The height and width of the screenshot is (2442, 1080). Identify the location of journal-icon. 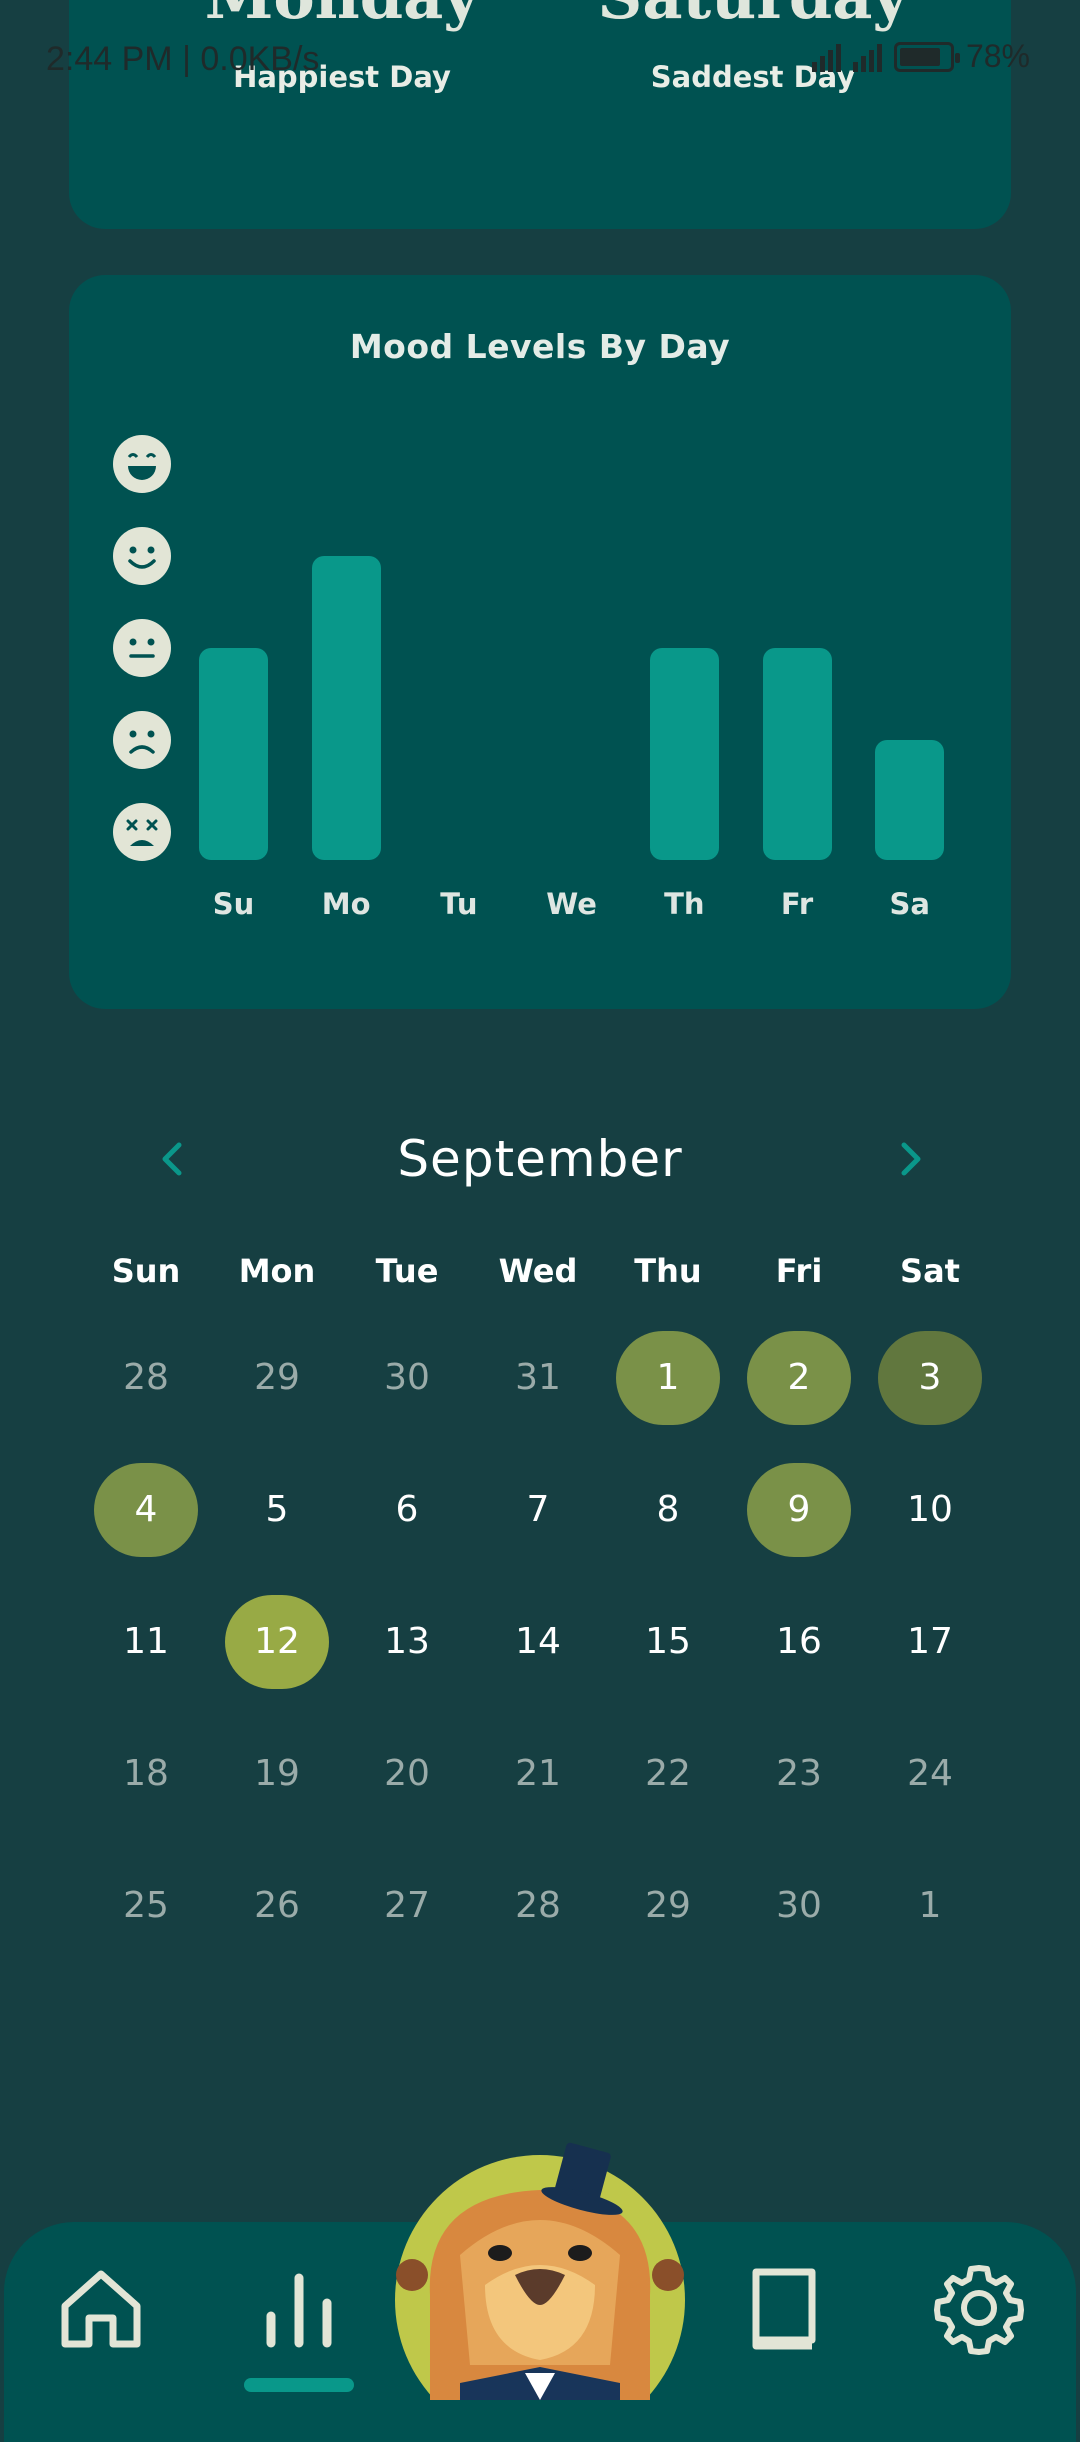
(782, 2308).